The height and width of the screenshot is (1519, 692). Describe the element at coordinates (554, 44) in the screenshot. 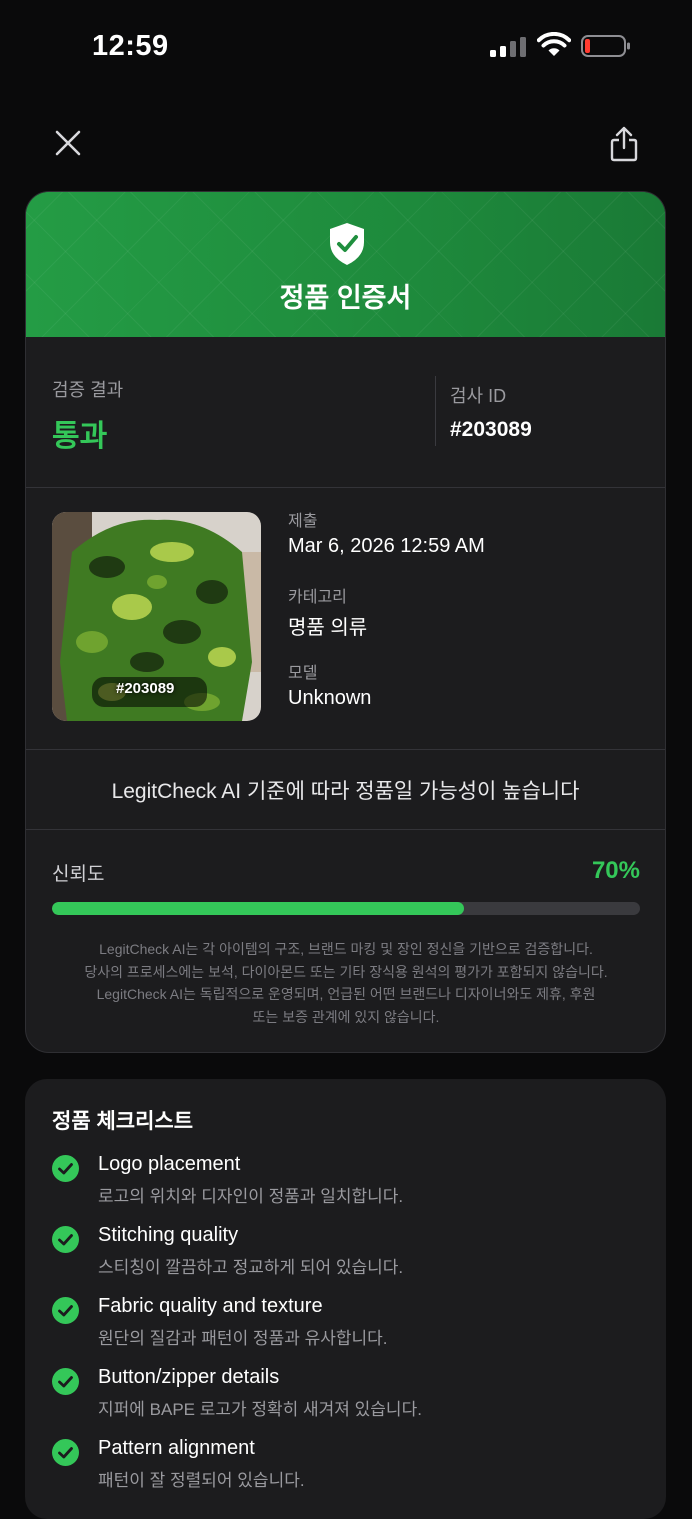

I see `wifi-icon` at that location.